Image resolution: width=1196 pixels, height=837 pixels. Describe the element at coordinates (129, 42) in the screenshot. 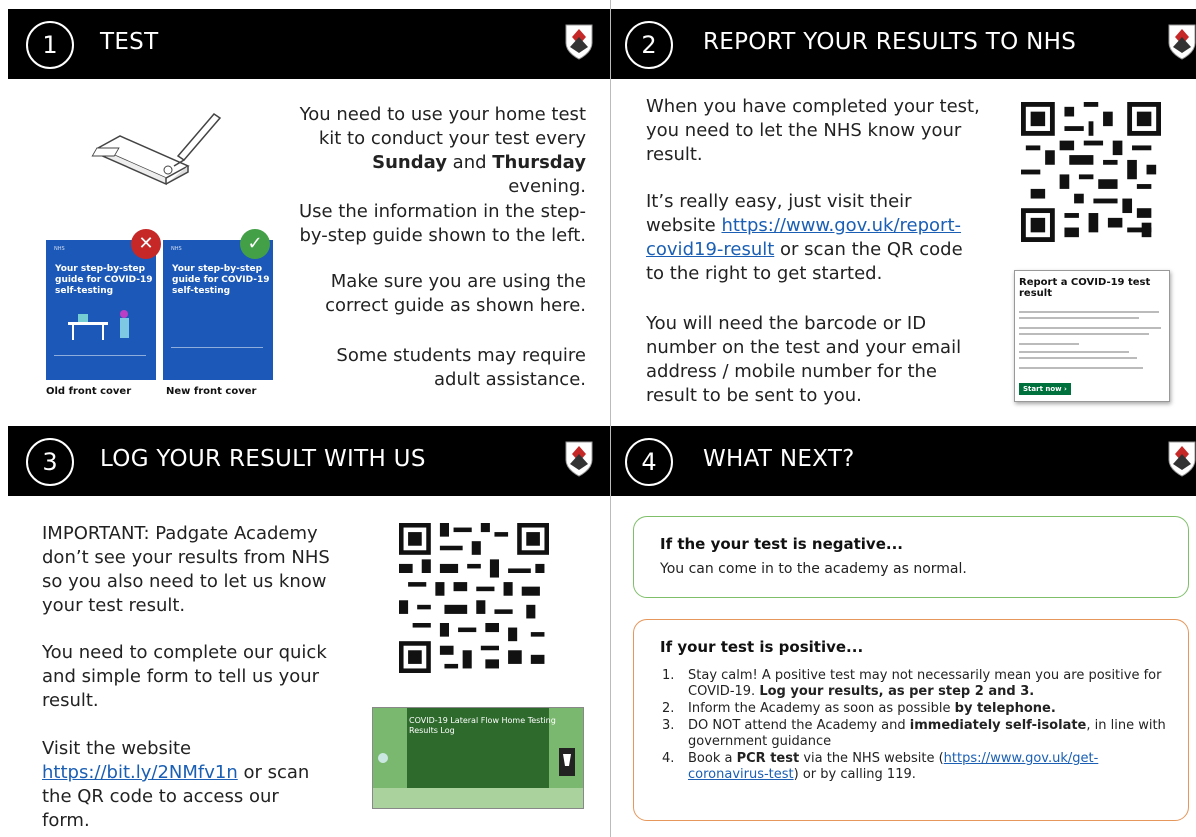

I see `section-title: TEST` at that location.